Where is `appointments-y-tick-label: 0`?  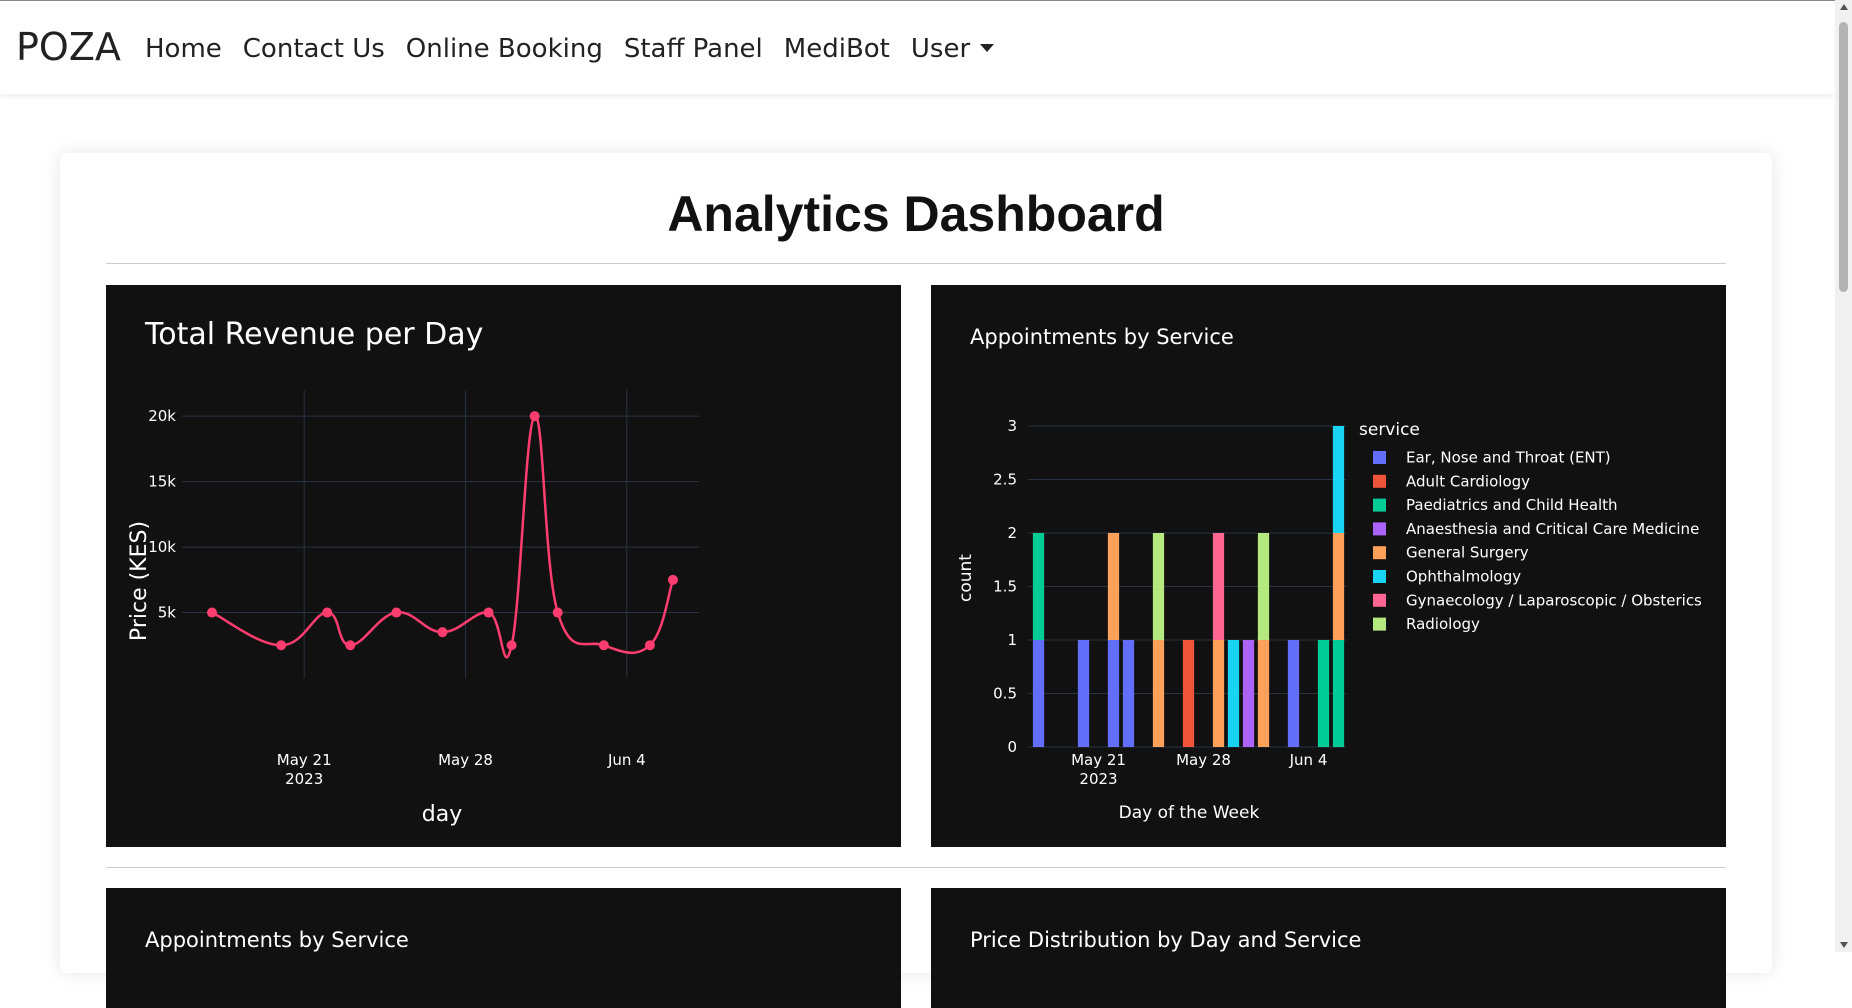 appointments-y-tick-label: 0 is located at coordinates (1012, 747).